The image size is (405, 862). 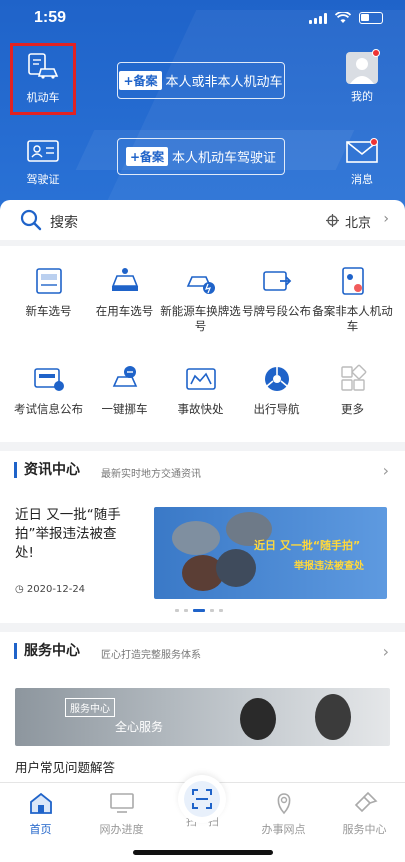 I want to click on register-license-text: 本人机动车驾驶证, so click(x=224, y=158).